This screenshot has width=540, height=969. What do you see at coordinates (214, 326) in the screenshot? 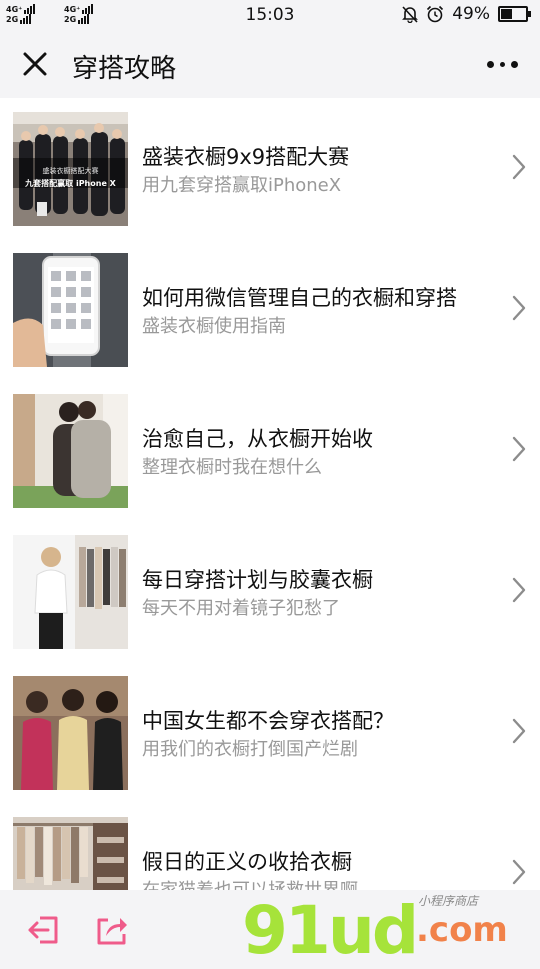
I see `article-subtitle: 盛装衣橱使用指南` at bounding box center [214, 326].